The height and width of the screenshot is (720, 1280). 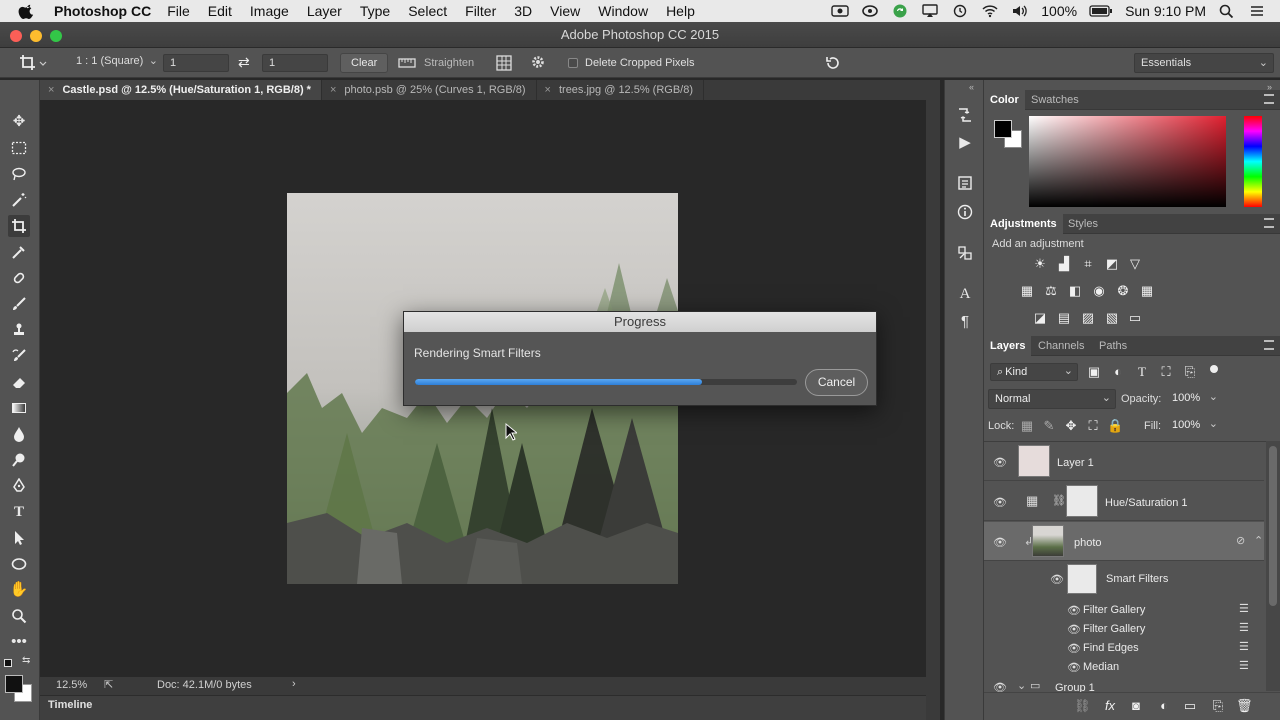 I want to click on properties-panel-icon, so click(x=965, y=183).